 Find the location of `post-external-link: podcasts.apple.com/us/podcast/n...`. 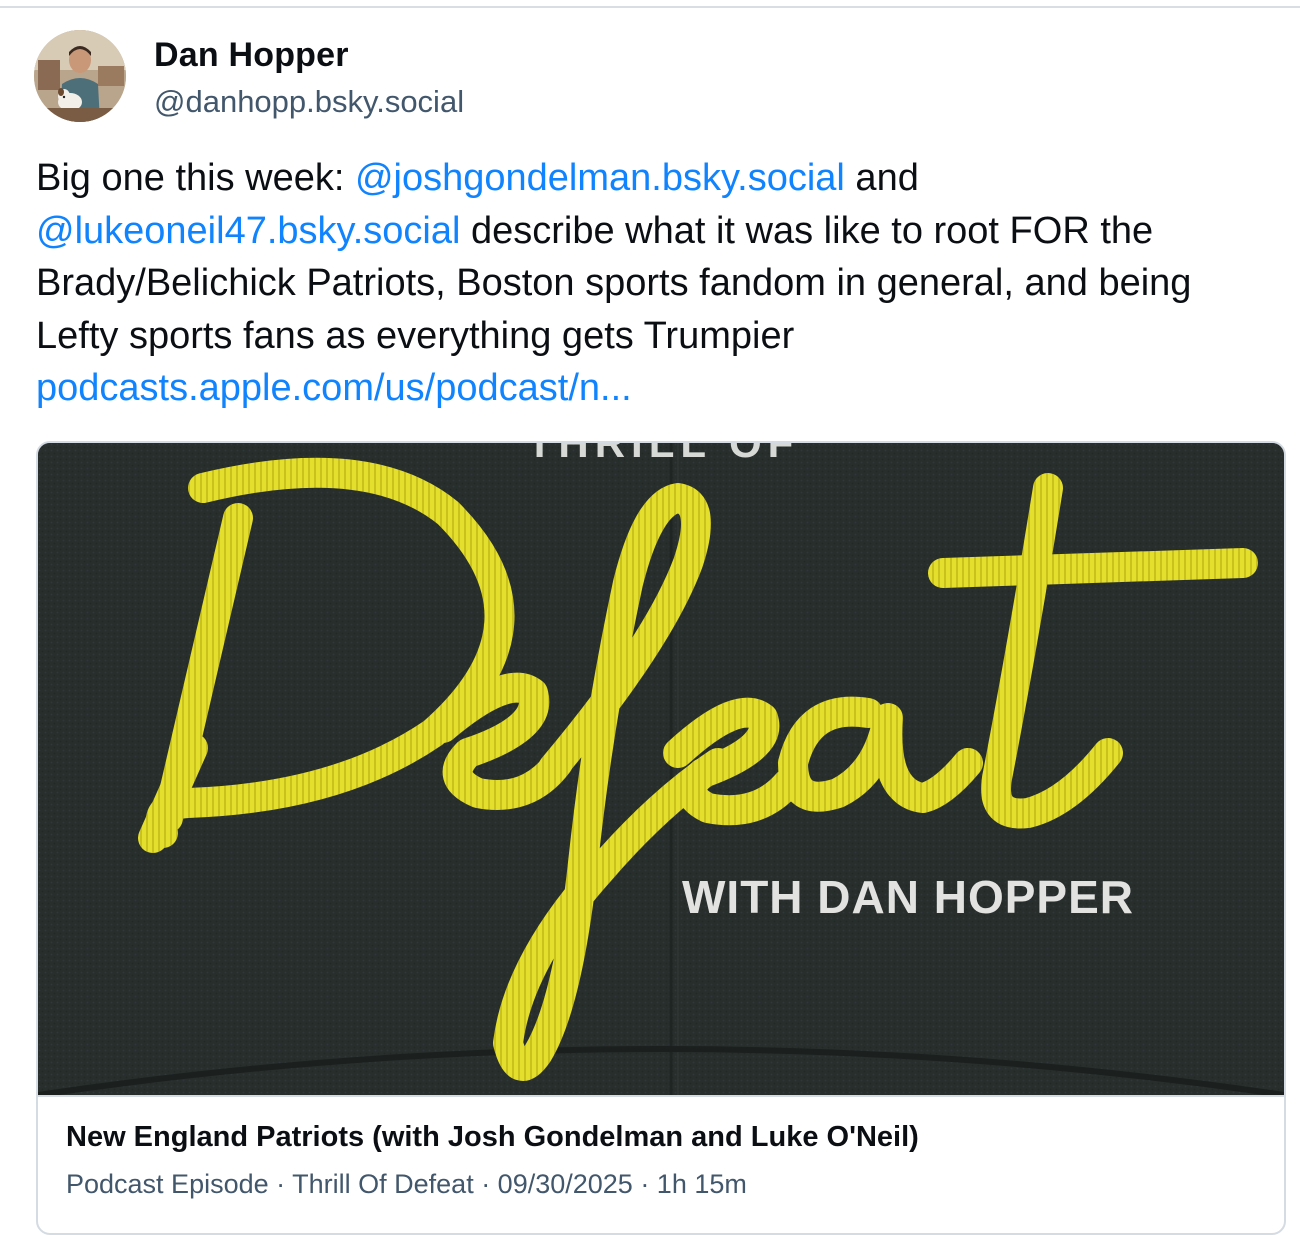

post-external-link: podcasts.apple.com/us/podcast/n... is located at coordinates (334, 388).